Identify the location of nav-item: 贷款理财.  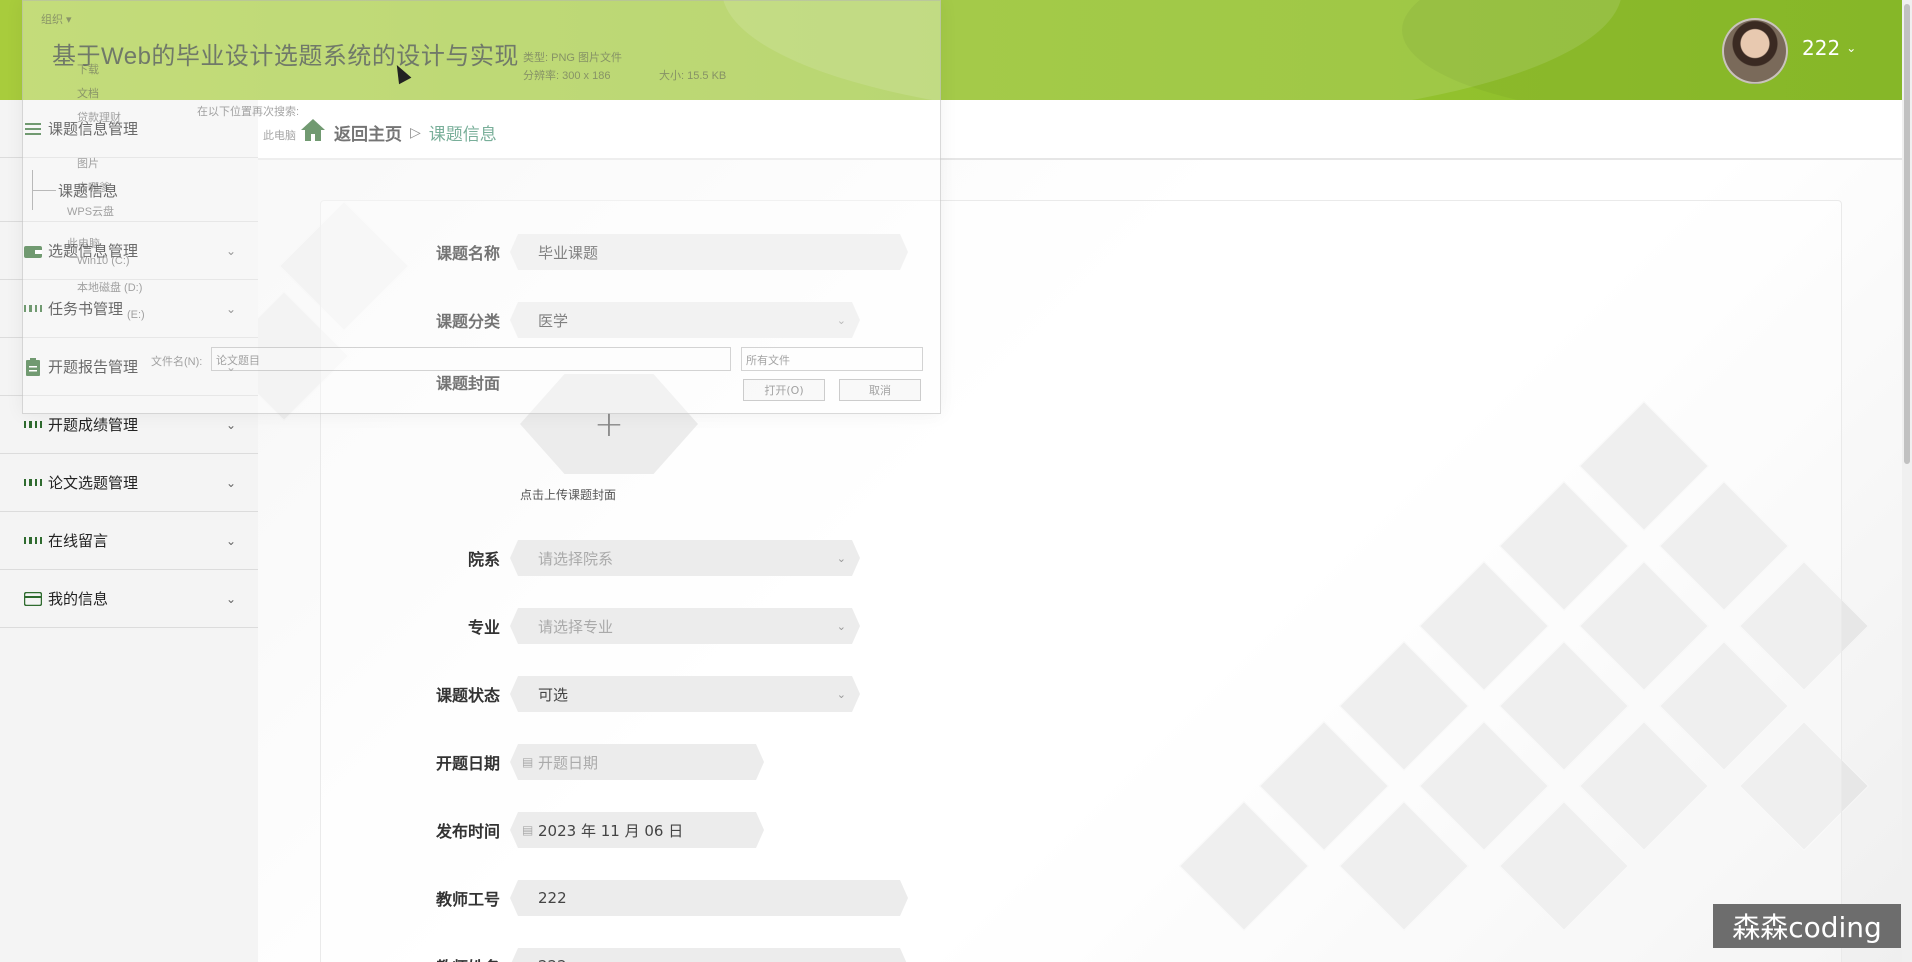
(99, 117).